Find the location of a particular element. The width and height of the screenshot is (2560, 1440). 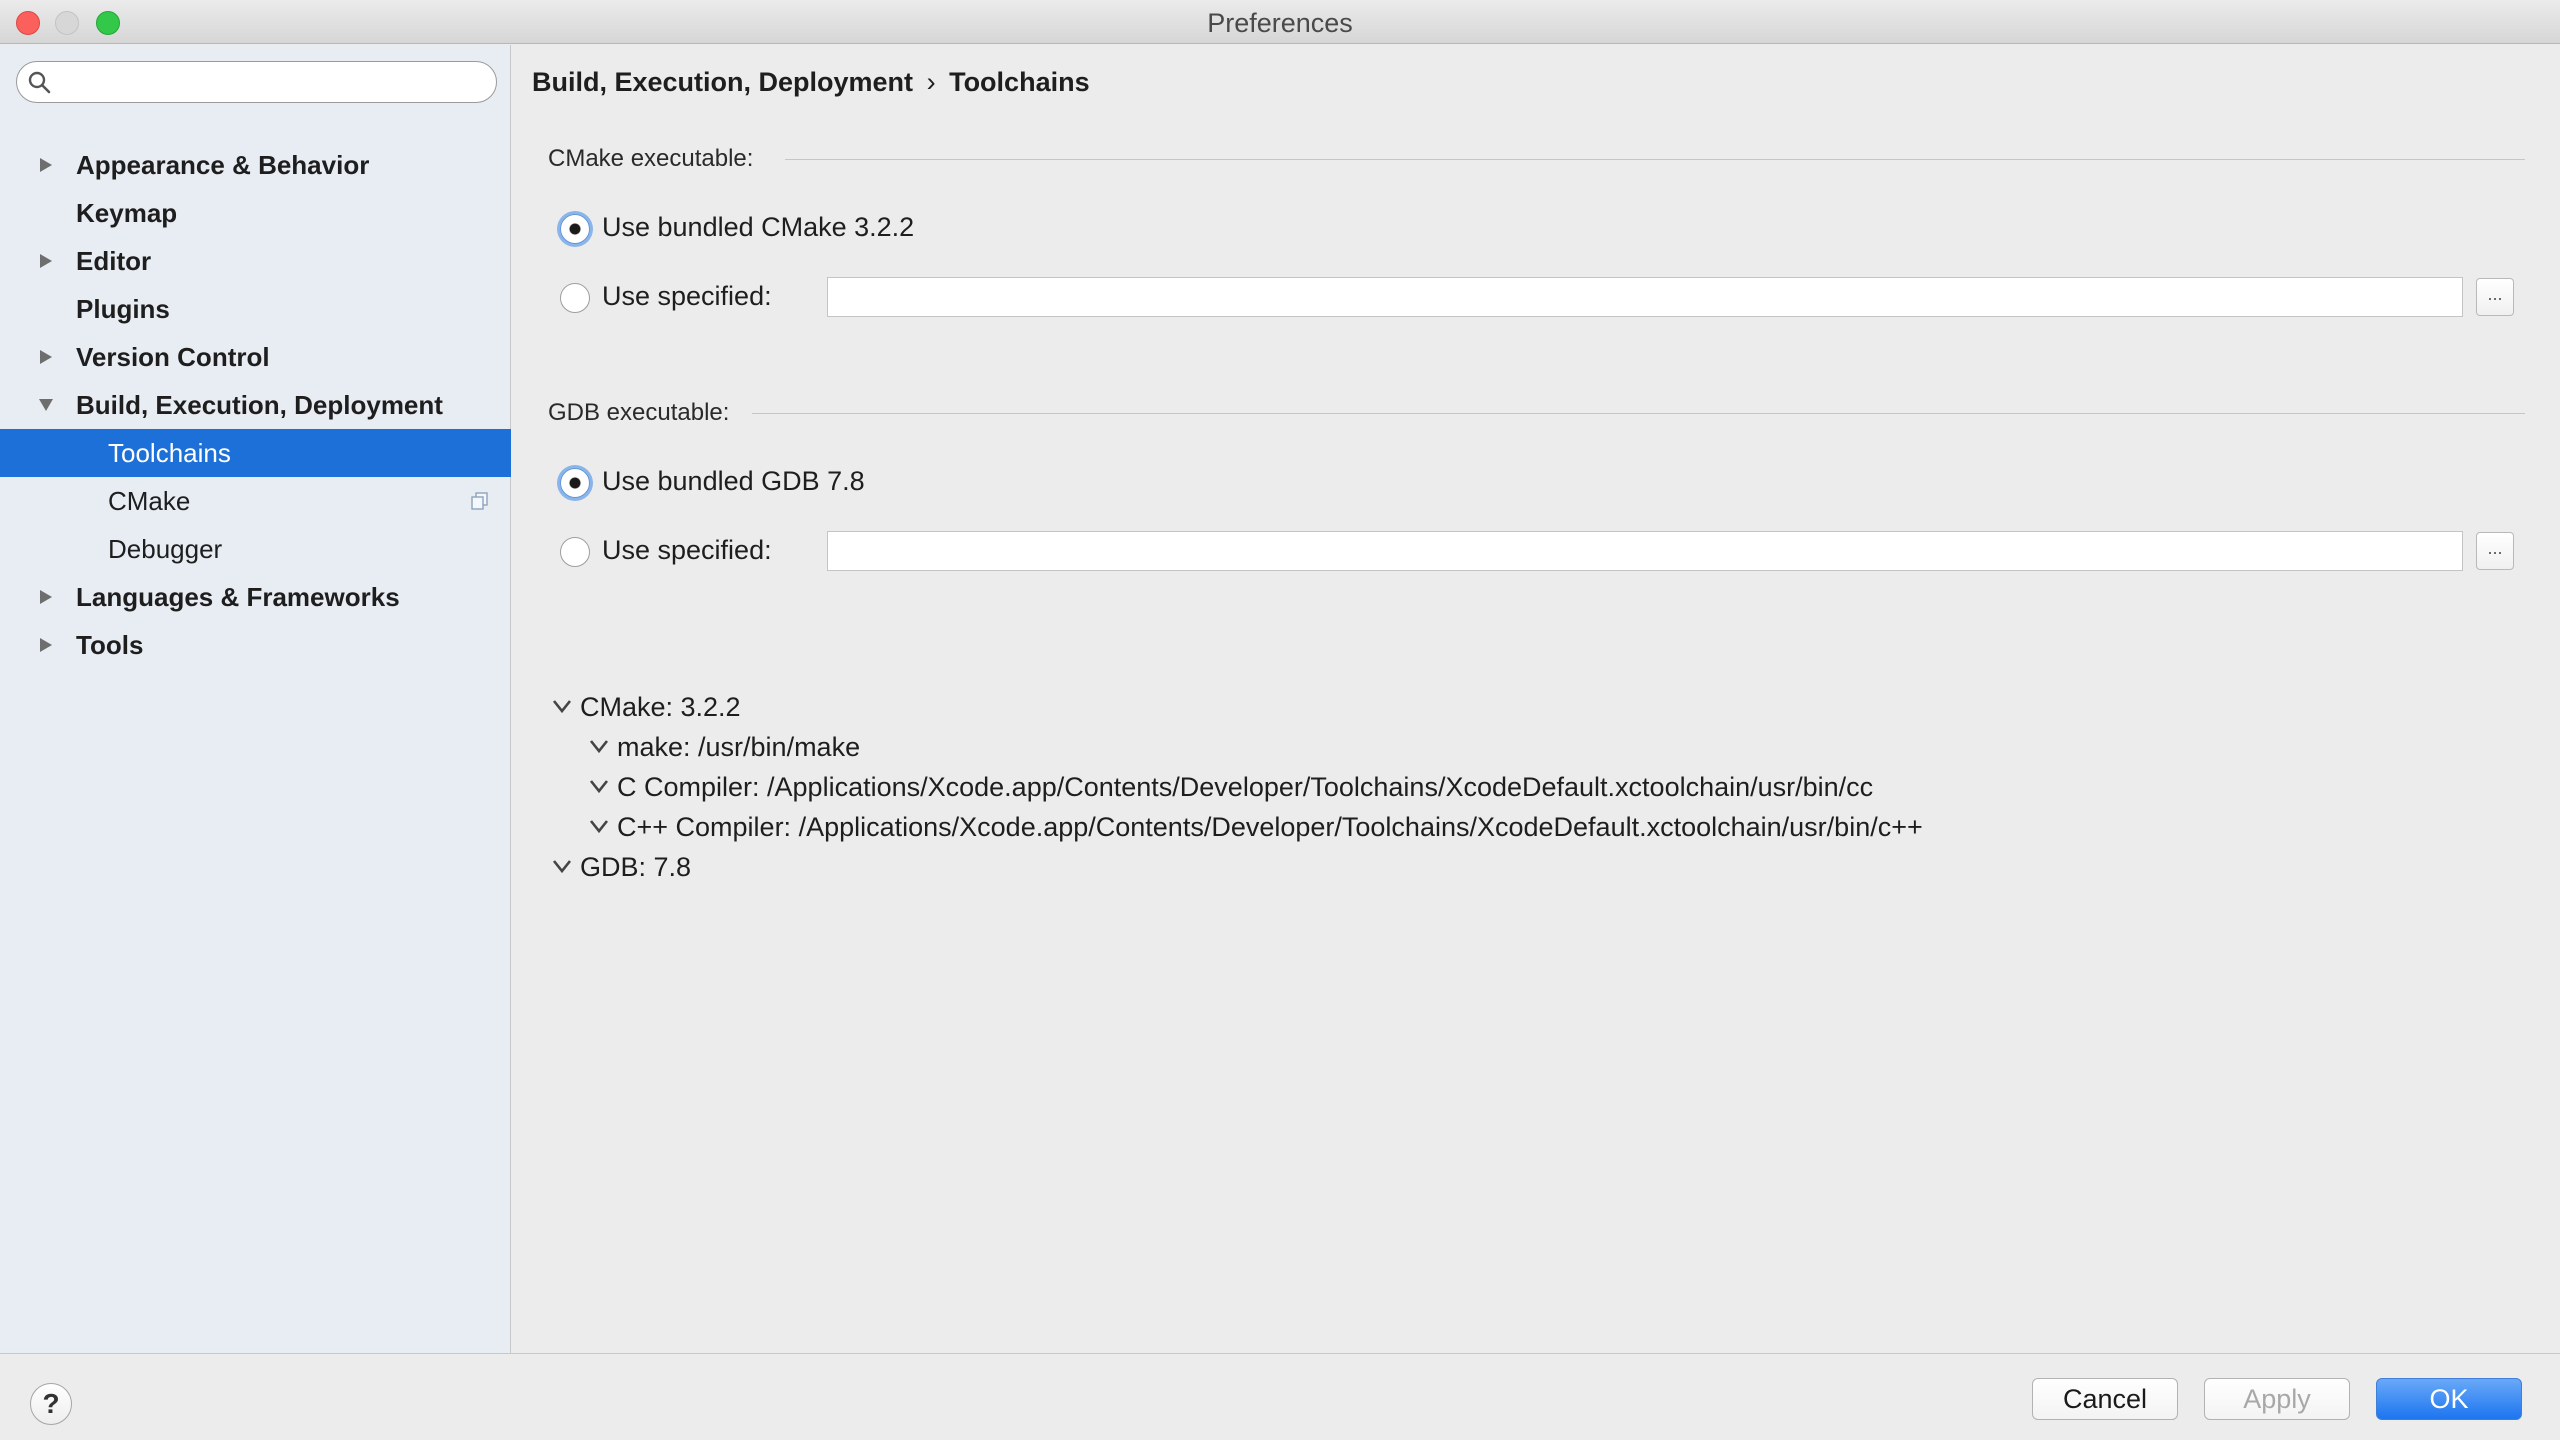

sidebar-item-keymap: Keymap is located at coordinates (255, 213).